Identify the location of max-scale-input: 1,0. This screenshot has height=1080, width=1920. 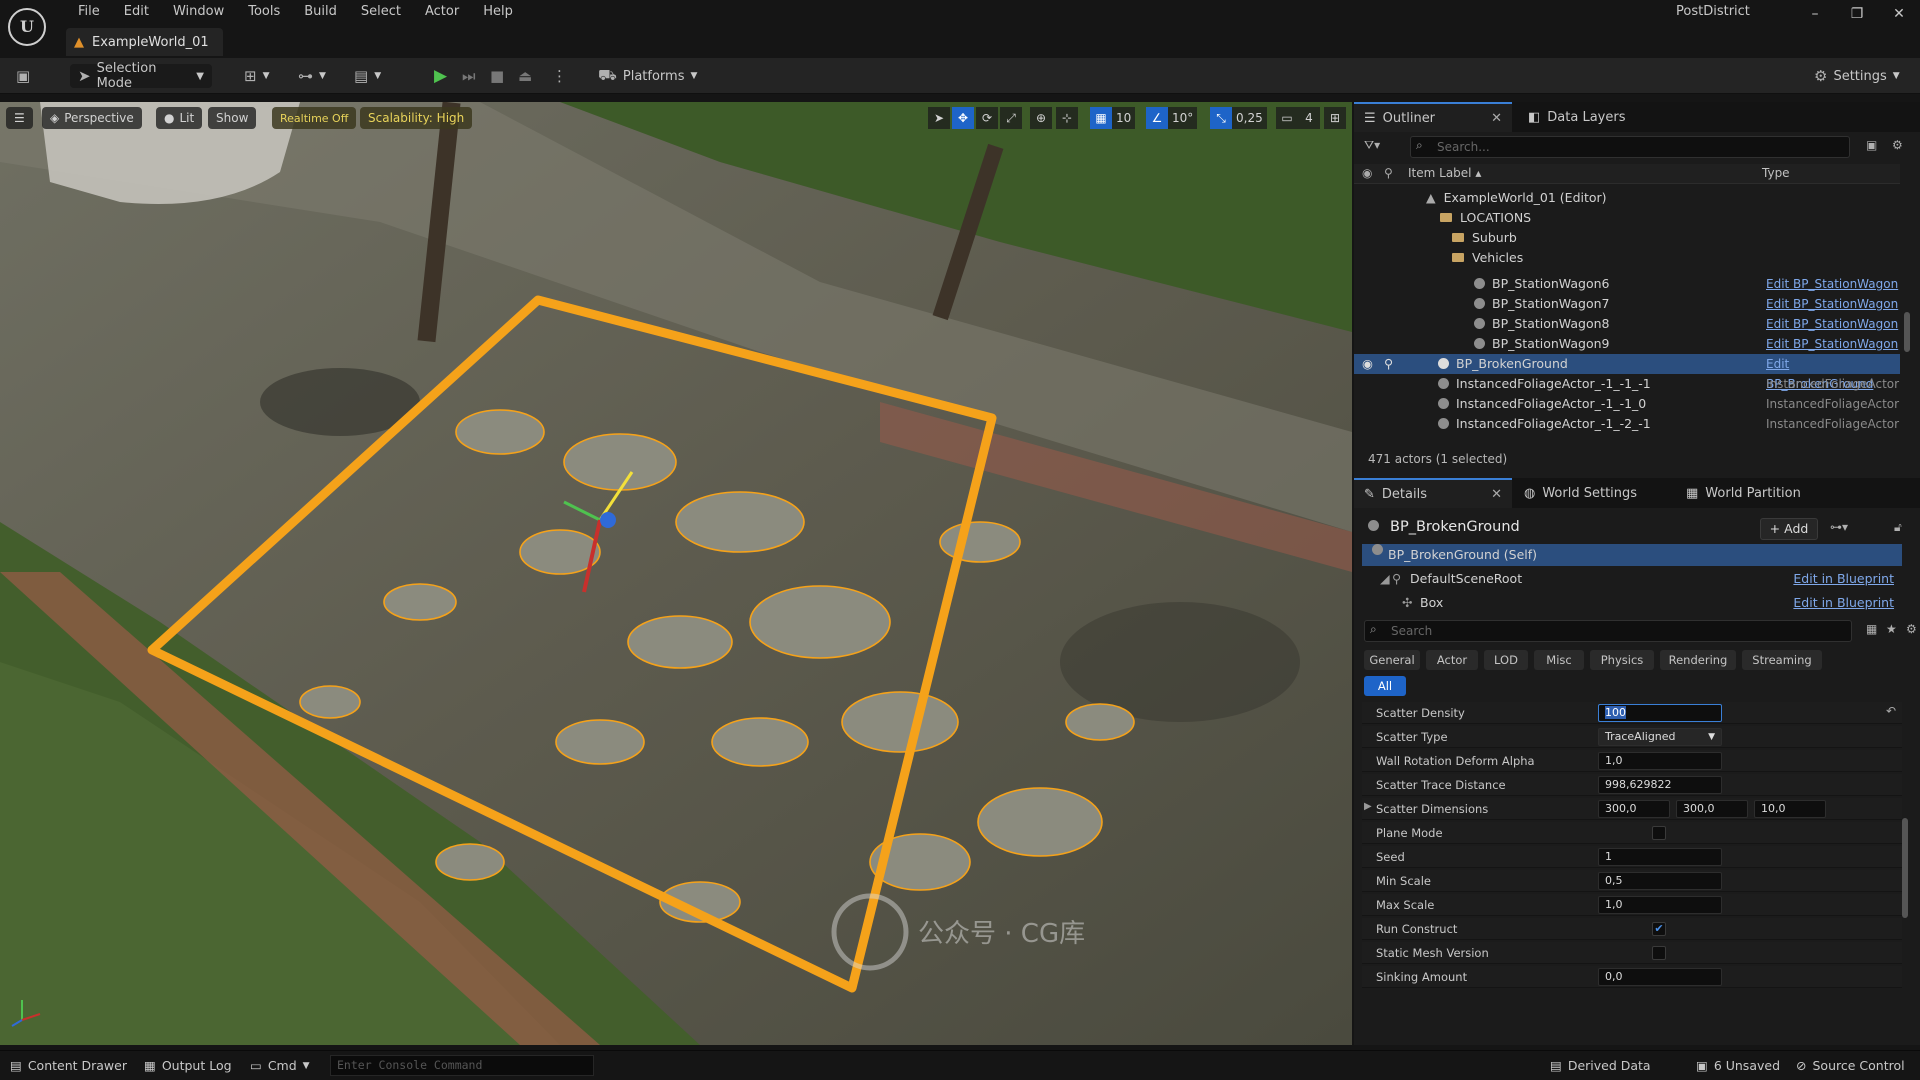
(1660, 905).